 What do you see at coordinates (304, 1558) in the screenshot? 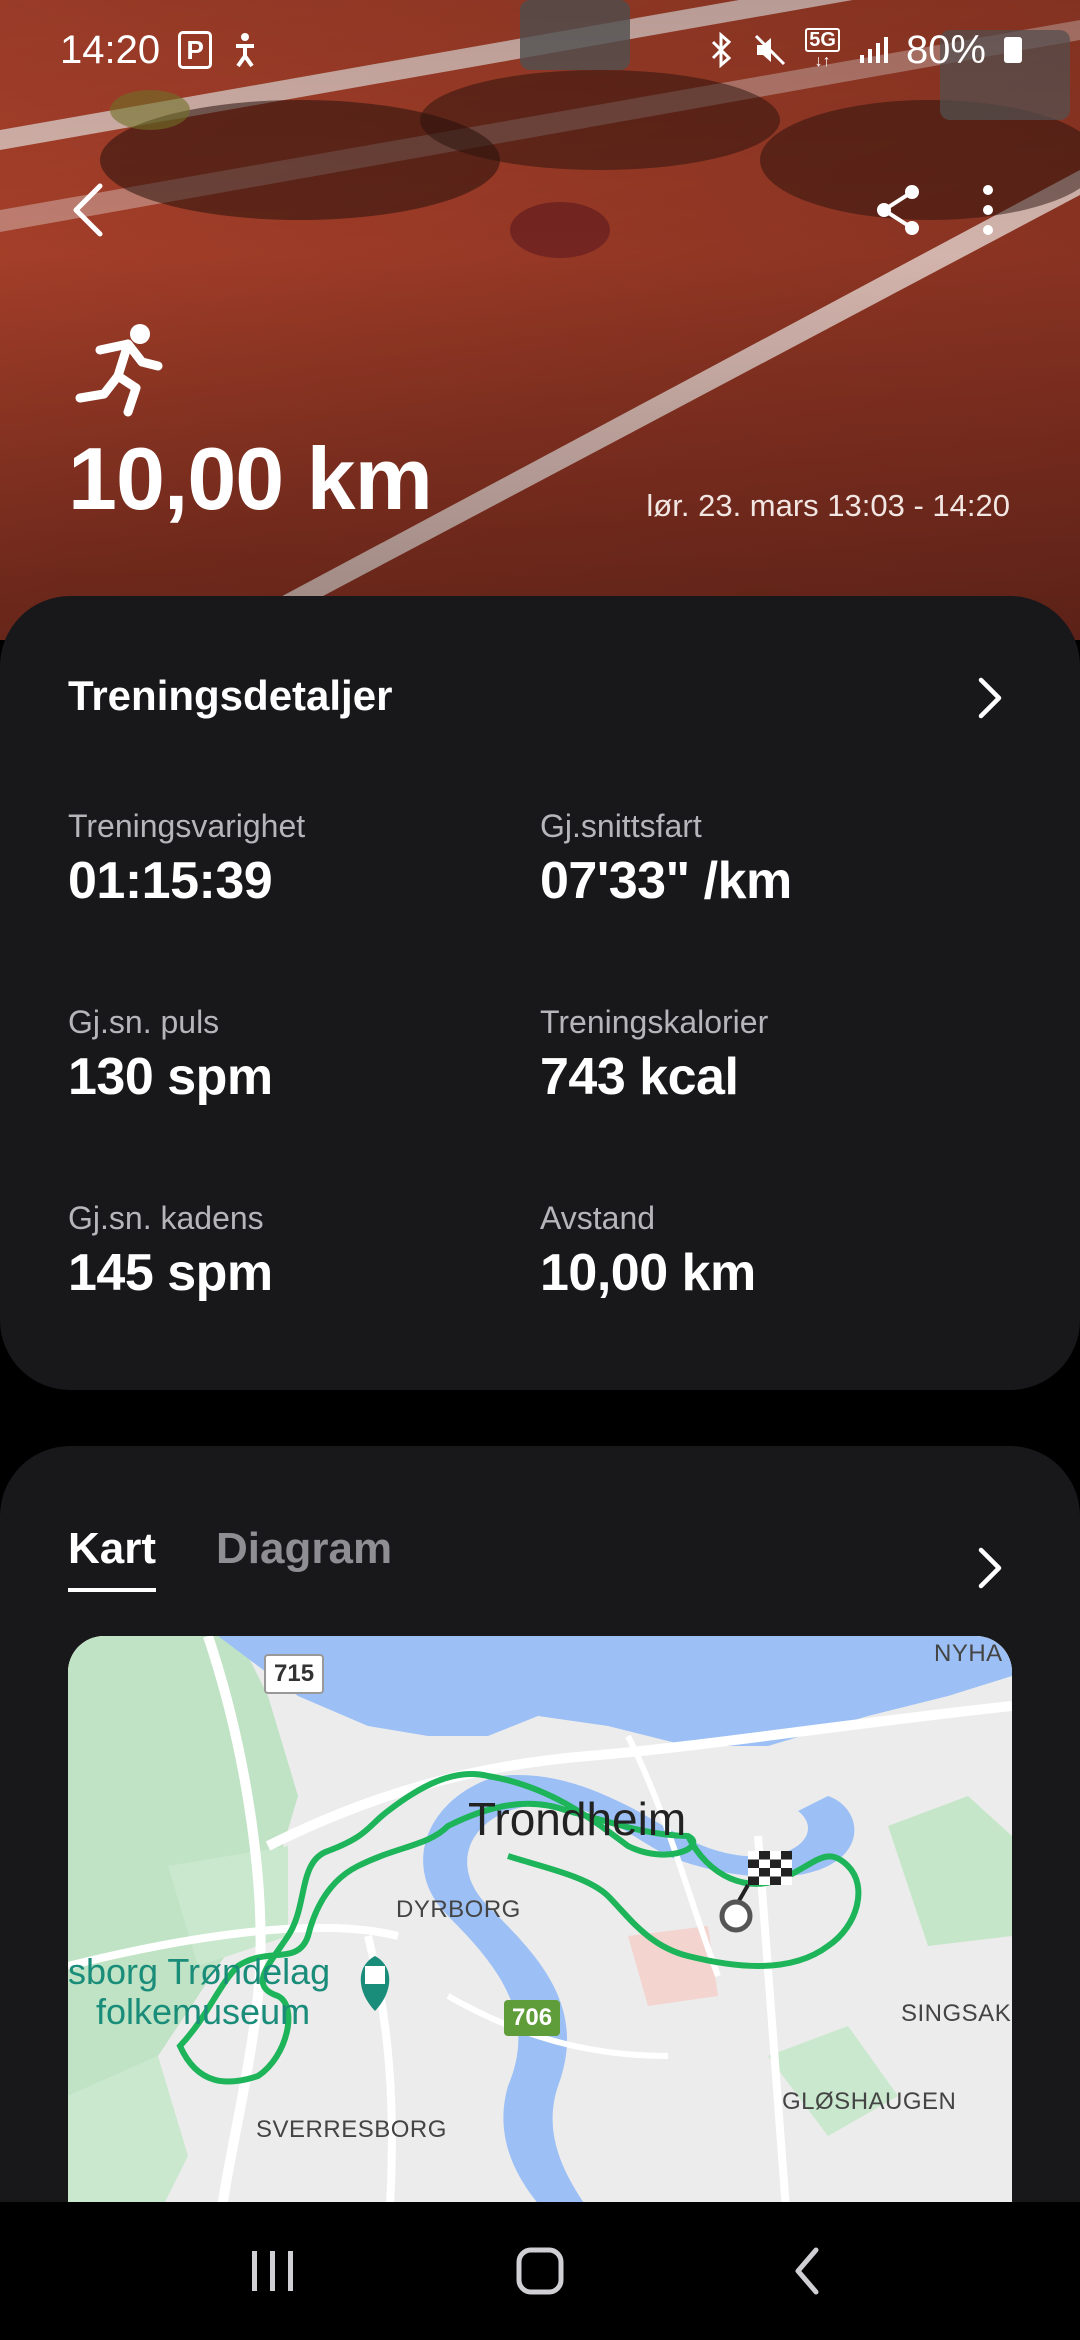
I see `tab-diagram: Diagram` at bounding box center [304, 1558].